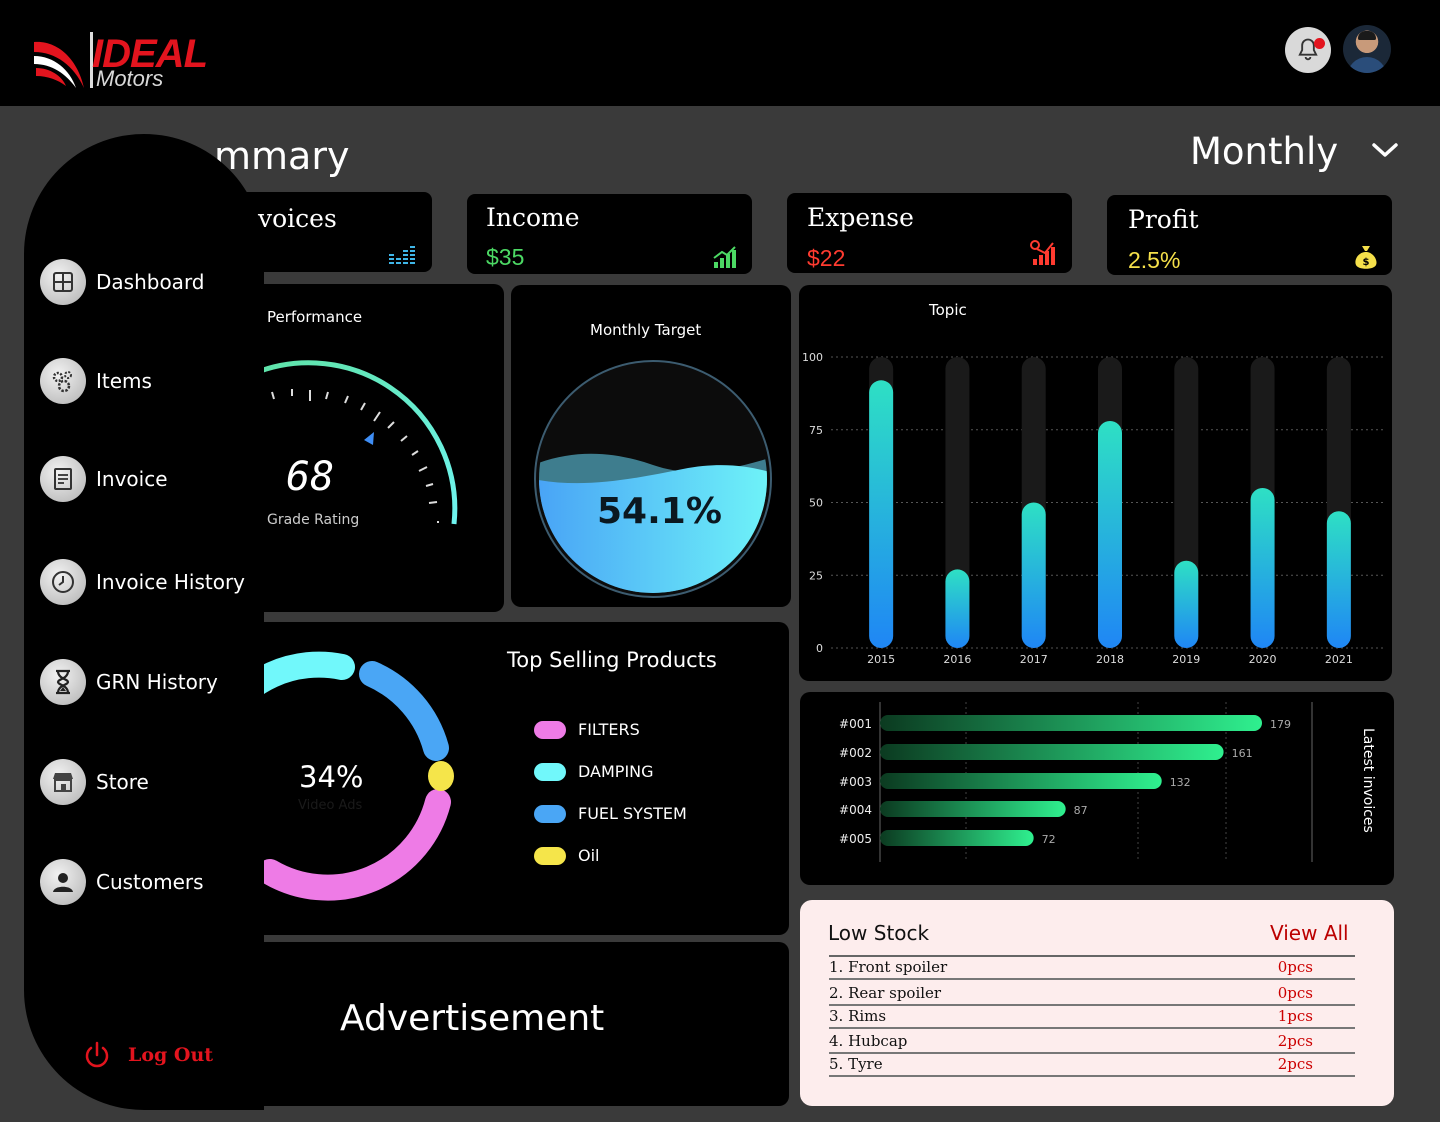 The image size is (1440, 1122). What do you see at coordinates (653, 479) in the screenshot?
I see `monthly-target-gauge` at bounding box center [653, 479].